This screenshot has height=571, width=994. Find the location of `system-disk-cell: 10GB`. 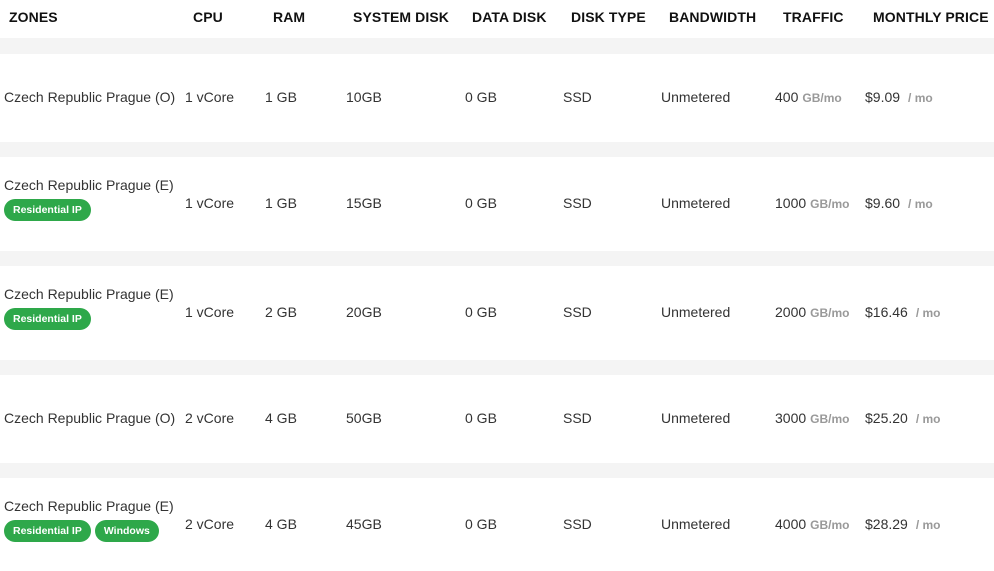

system-disk-cell: 10GB is located at coordinates (364, 97).